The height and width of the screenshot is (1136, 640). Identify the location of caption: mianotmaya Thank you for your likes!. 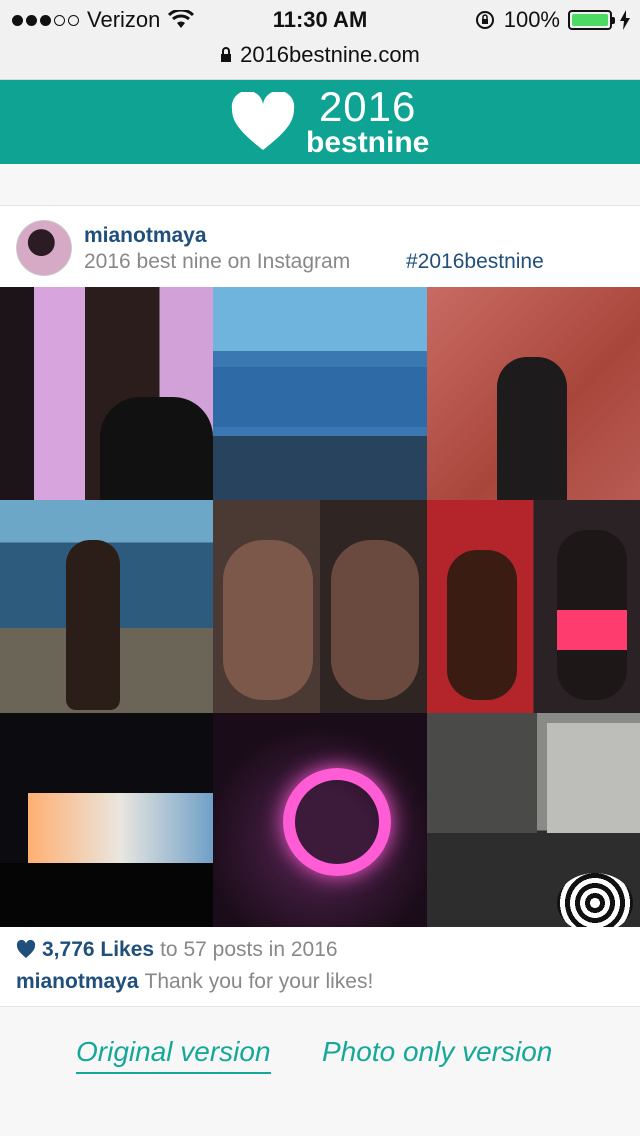
(194, 982).